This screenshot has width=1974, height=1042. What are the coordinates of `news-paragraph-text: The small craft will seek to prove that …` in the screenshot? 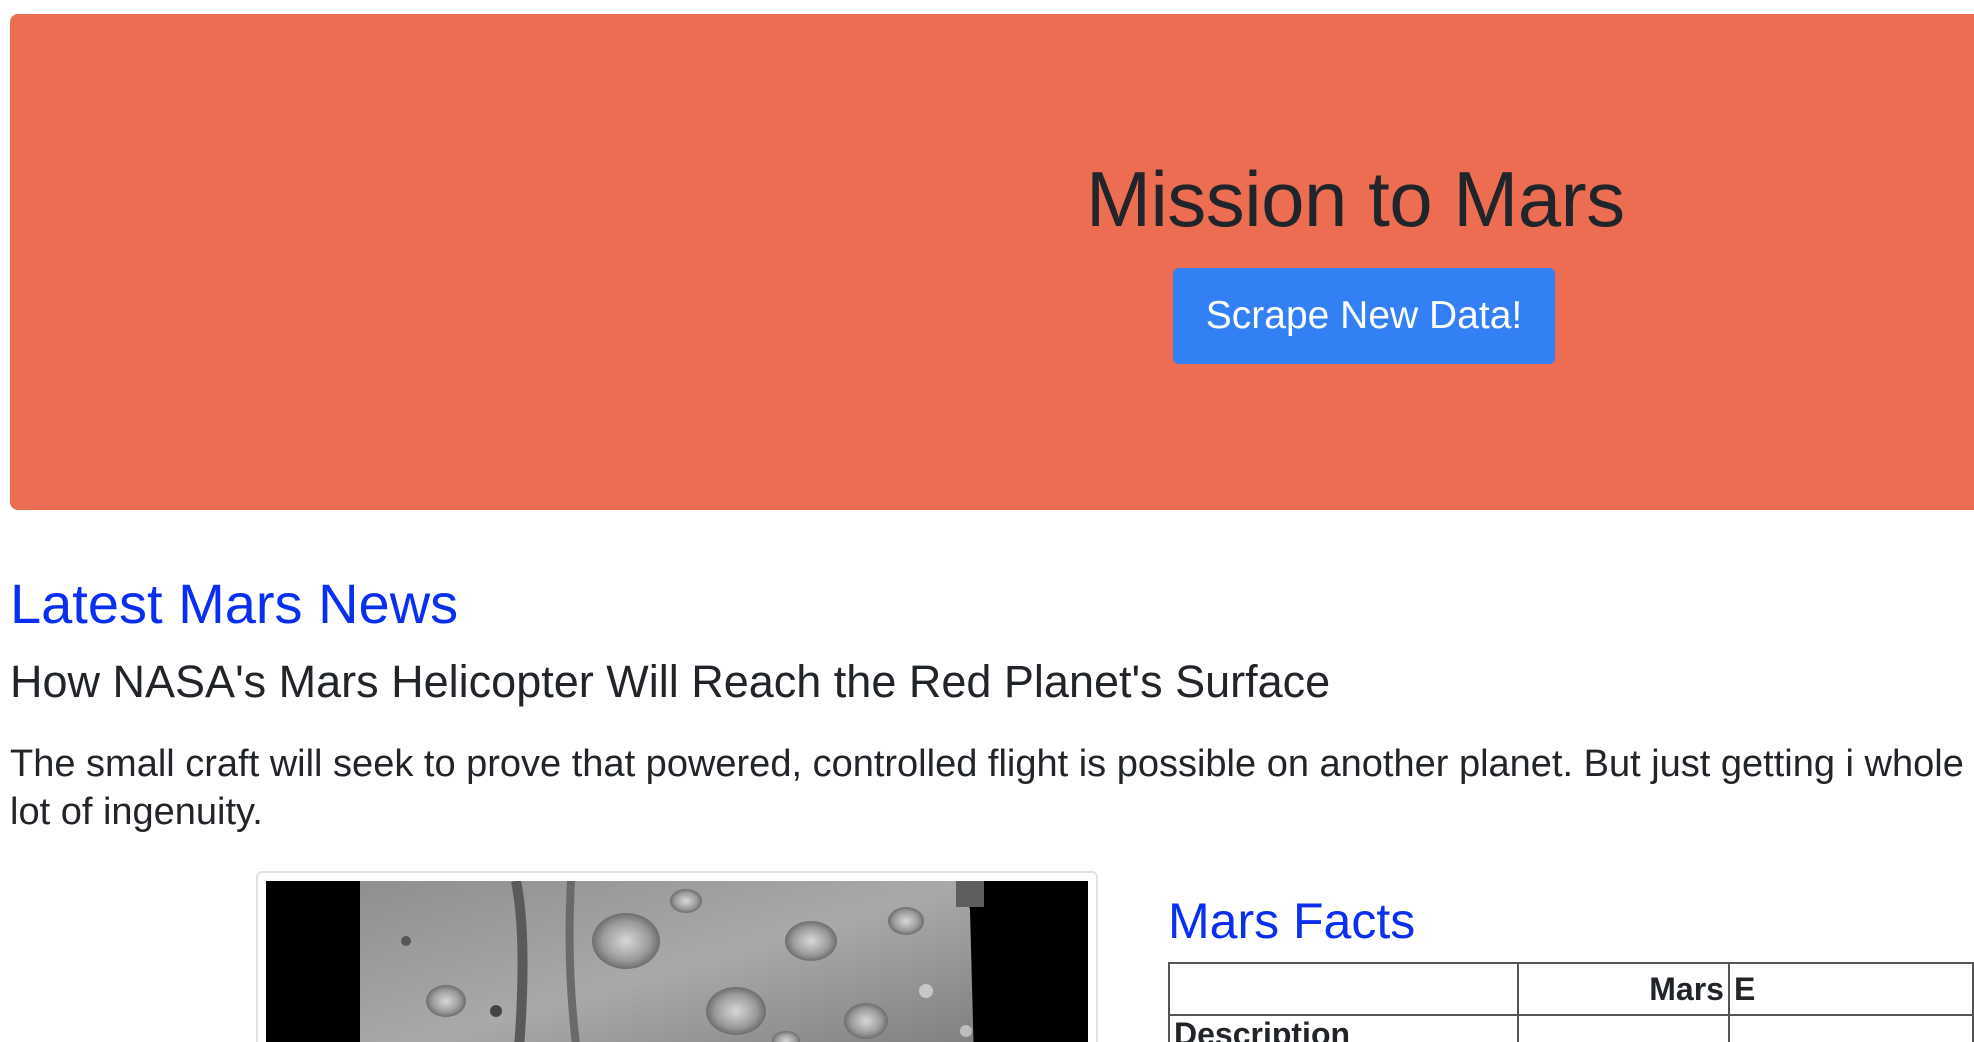 It's located at (987, 788).